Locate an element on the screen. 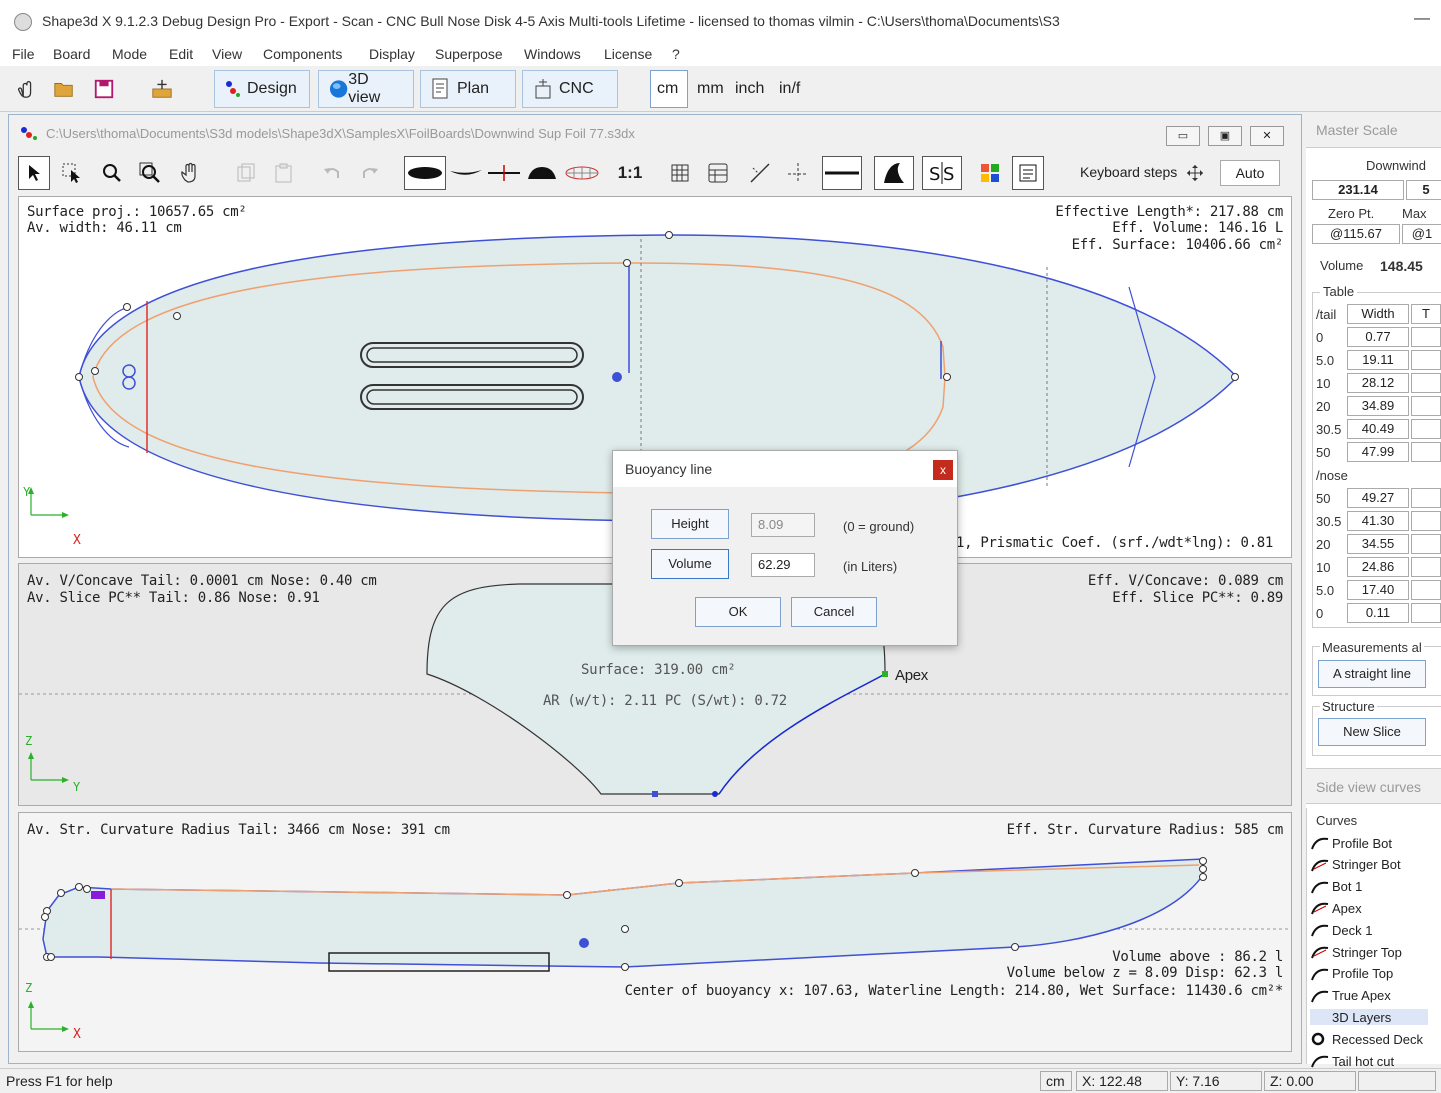 This screenshot has height=1093, width=1441. menu-view: View is located at coordinates (227, 54).